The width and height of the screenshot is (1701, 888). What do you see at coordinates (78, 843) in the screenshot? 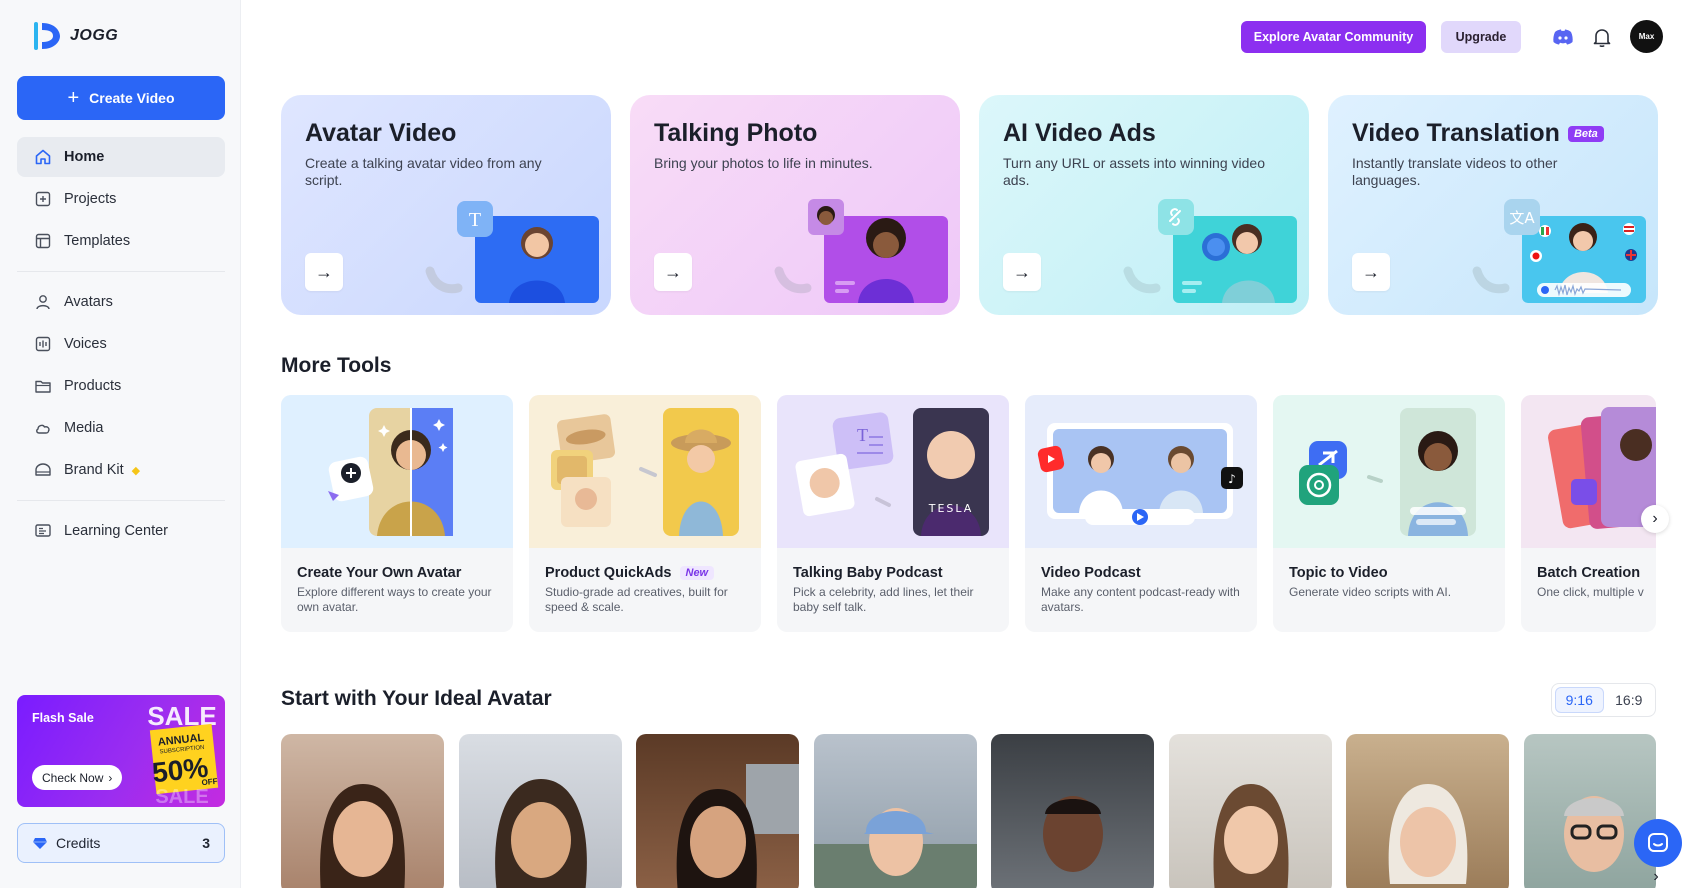
I see `credits-label: Credits` at bounding box center [78, 843].